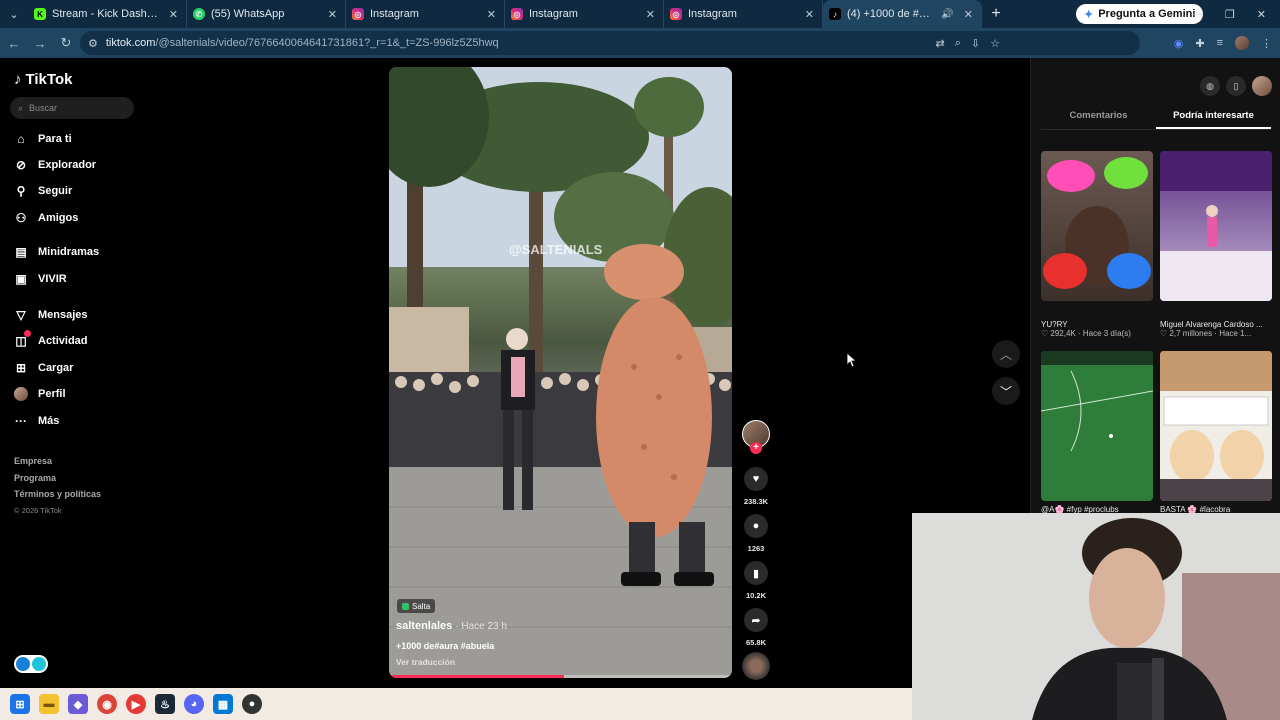 The image size is (1280, 720). I want to click on puzzle-icon: ✚, so click(1199, 43).